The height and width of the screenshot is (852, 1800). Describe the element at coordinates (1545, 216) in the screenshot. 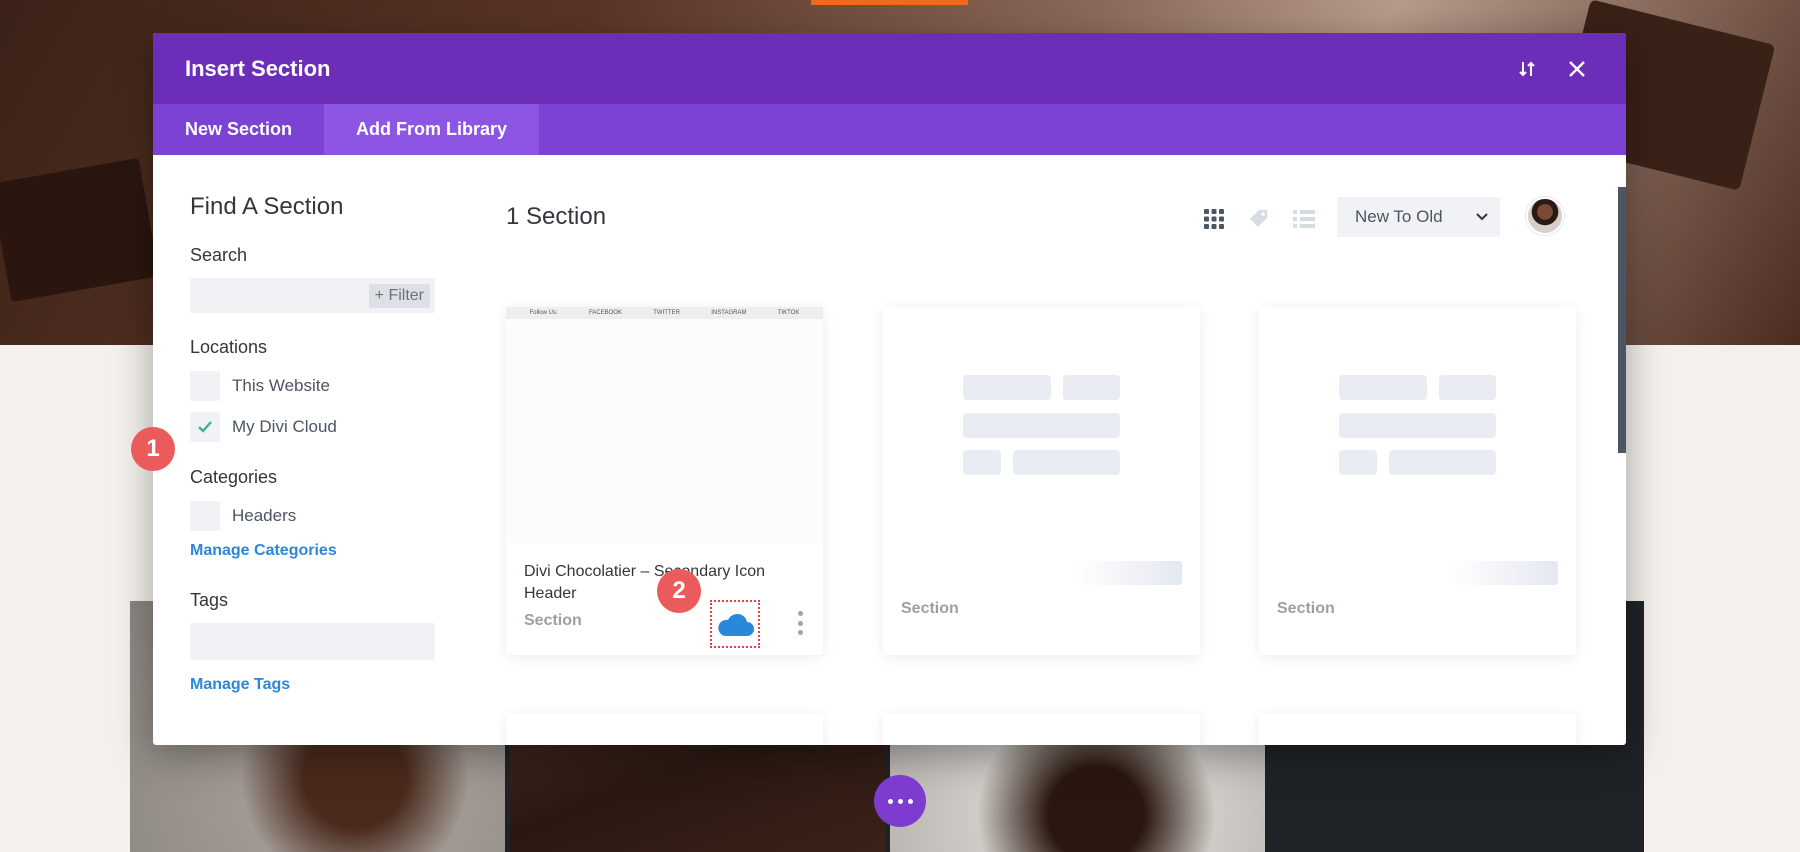

I see `avatar` at that location.